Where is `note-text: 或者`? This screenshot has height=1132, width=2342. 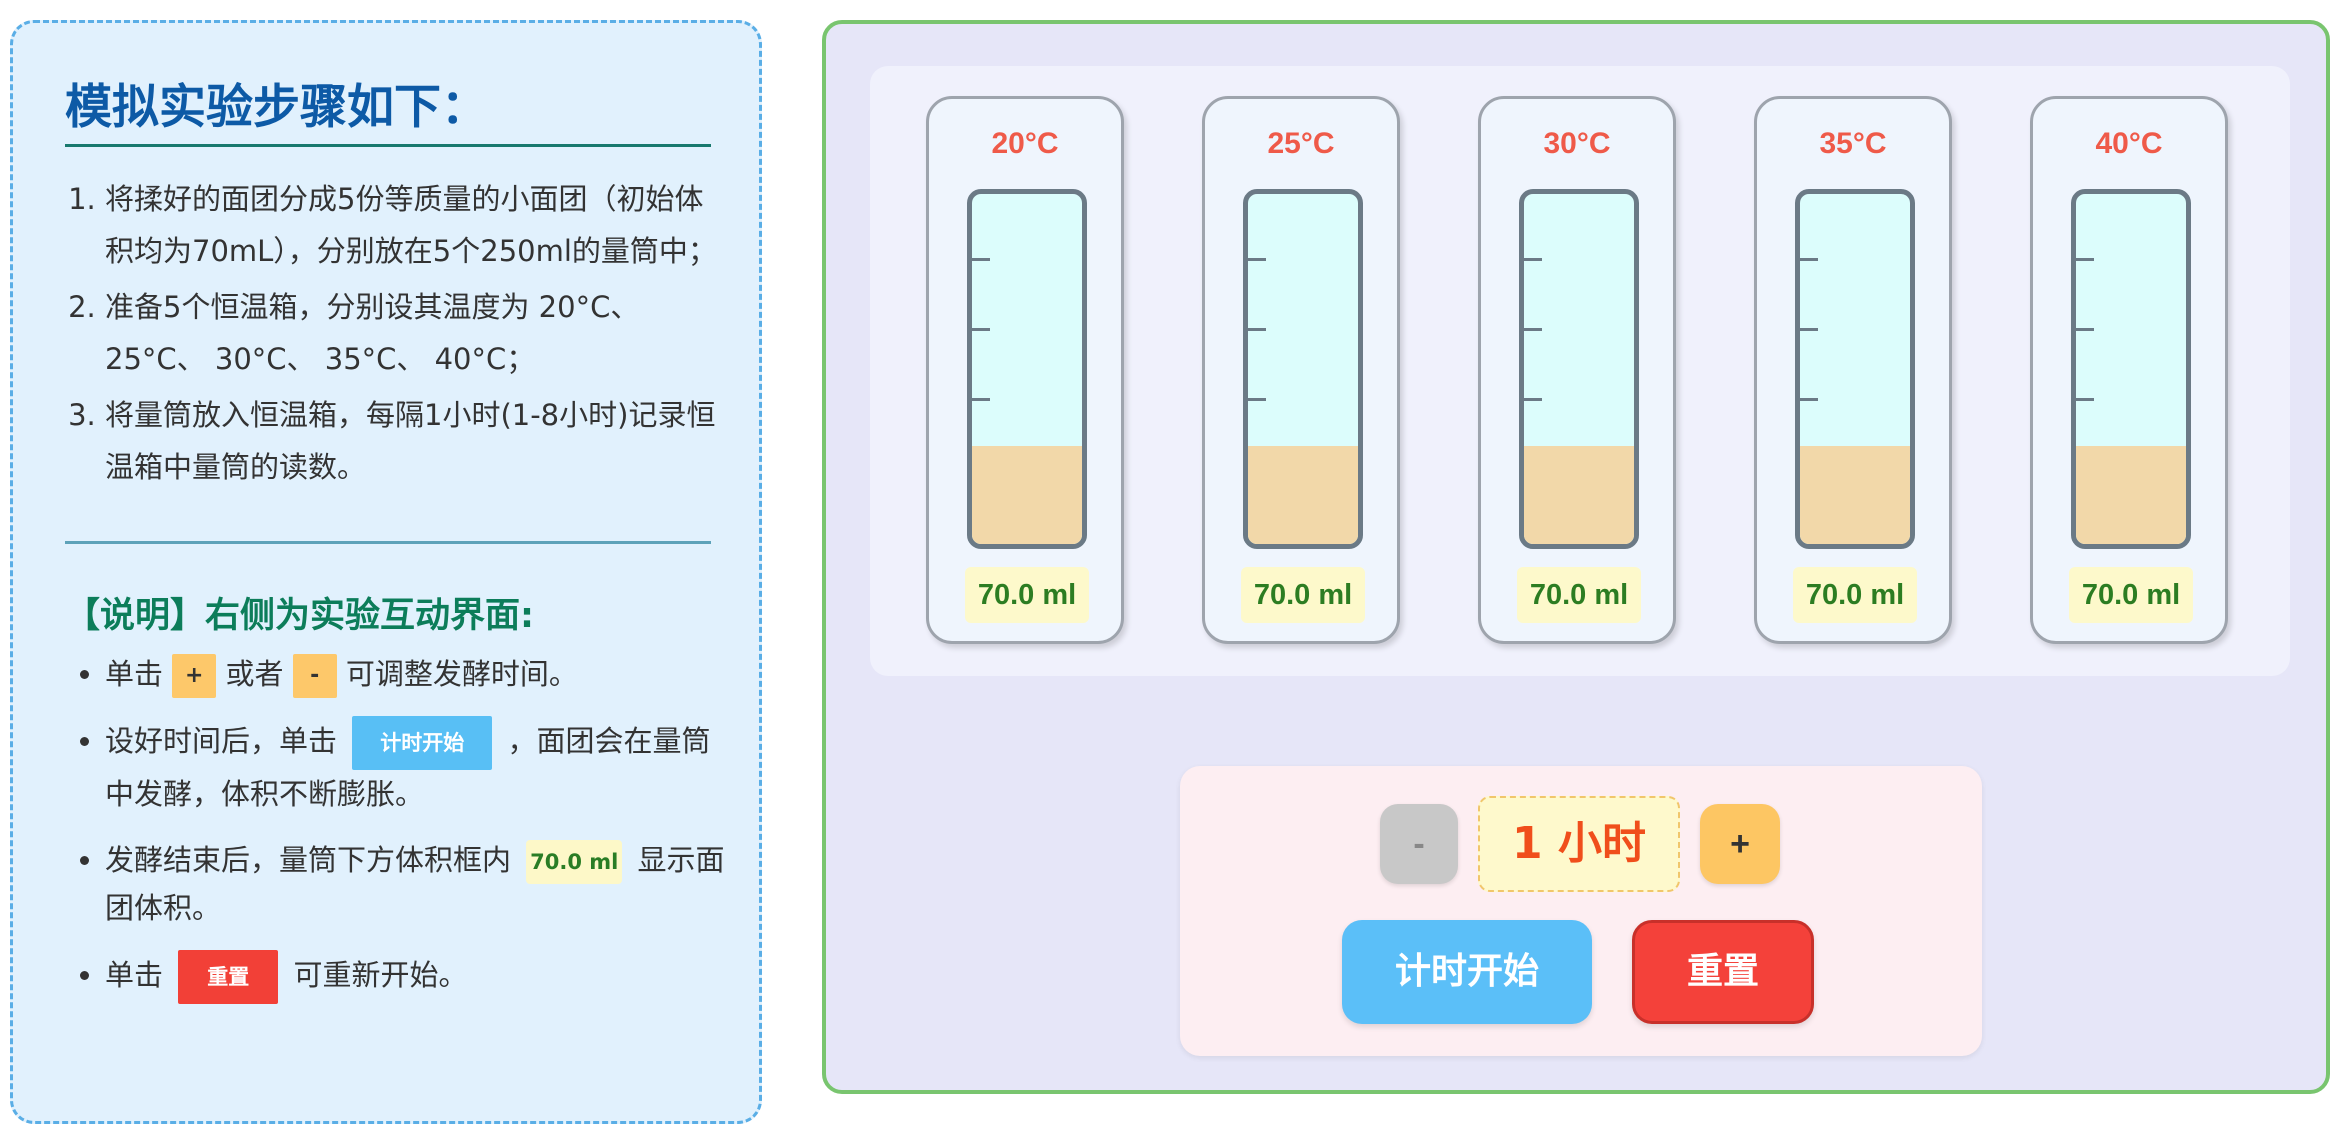
note-text: 或者 is located at coordinates (254, 674).